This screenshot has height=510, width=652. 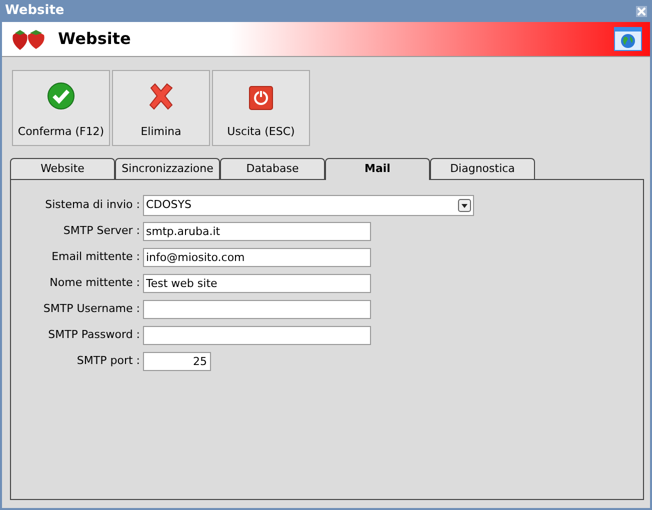 What do you see at coordinates (34, 11) in the screenshot?
I see `window-title: Website` at bounding box center [34, 11].